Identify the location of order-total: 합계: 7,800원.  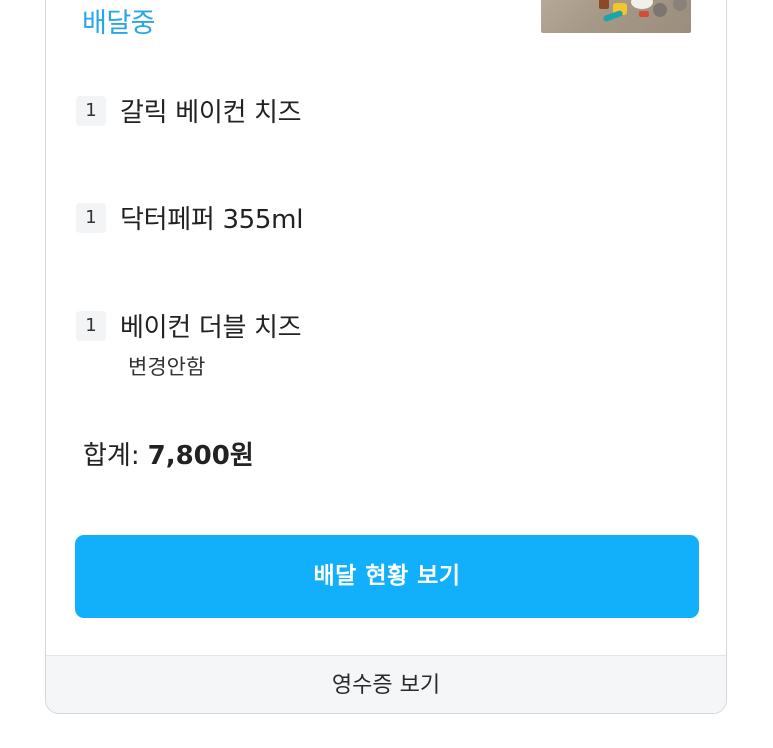
(168, 453).